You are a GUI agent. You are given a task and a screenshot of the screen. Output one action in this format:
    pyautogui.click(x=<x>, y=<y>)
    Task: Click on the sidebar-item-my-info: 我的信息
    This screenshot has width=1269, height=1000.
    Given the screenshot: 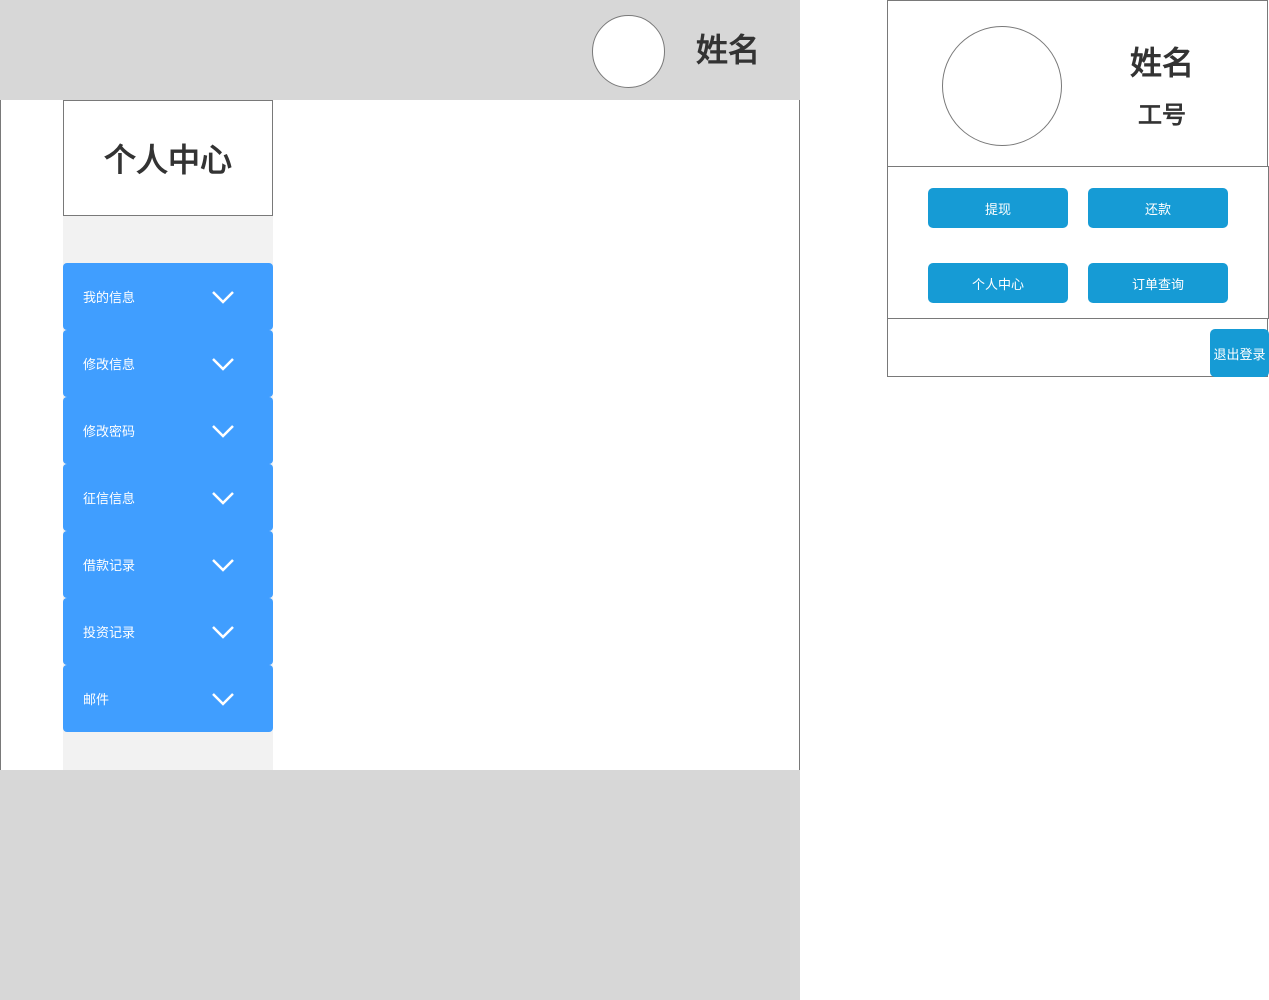 What is the action you would take?
    pyautogui.click(x=168, y=296)
    